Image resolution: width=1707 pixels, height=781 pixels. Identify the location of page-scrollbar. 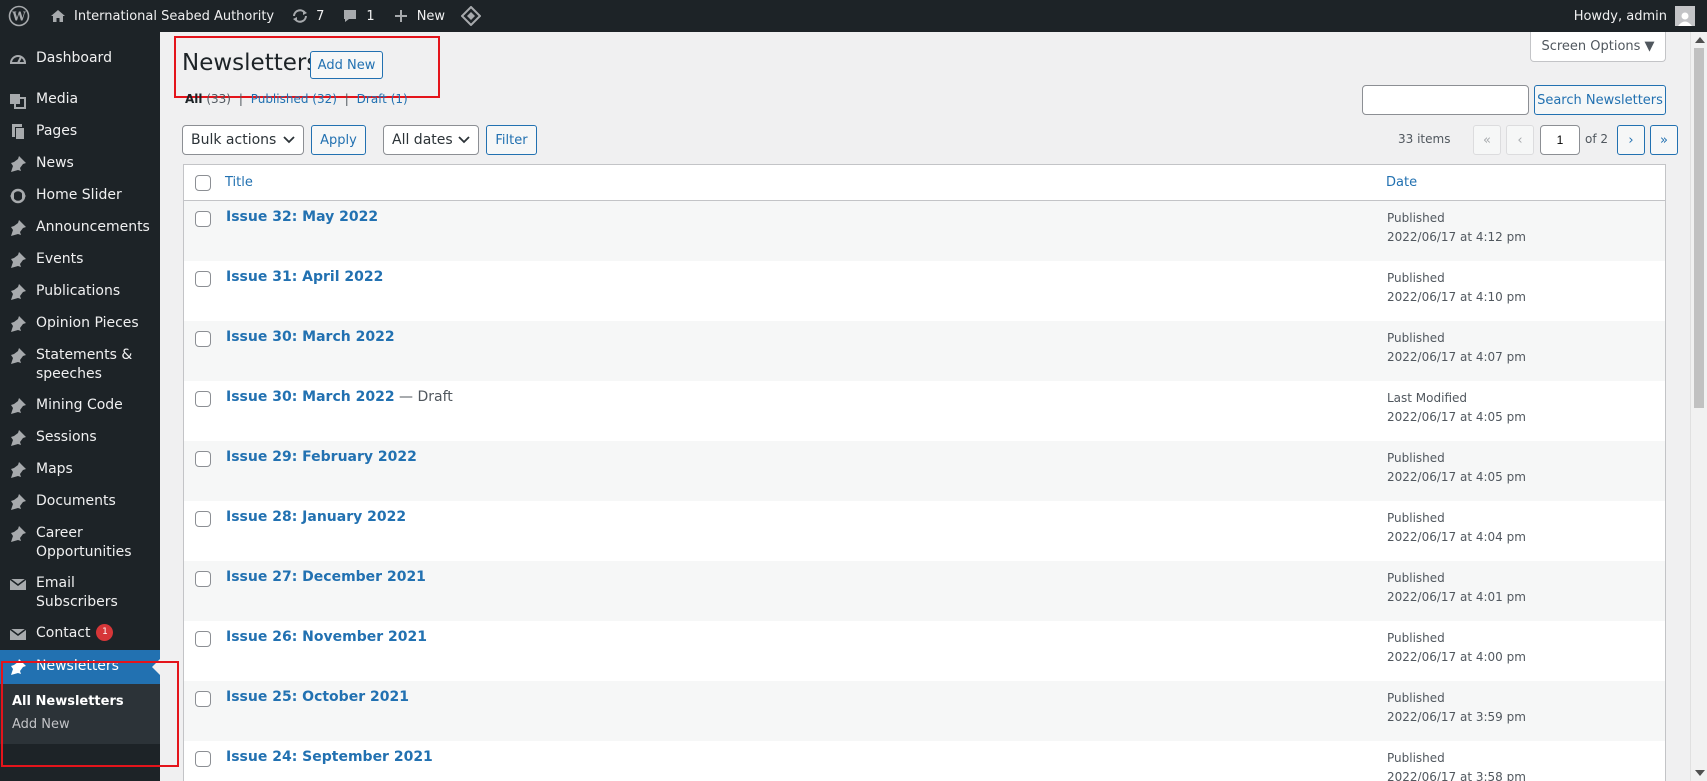
(1698, 406).